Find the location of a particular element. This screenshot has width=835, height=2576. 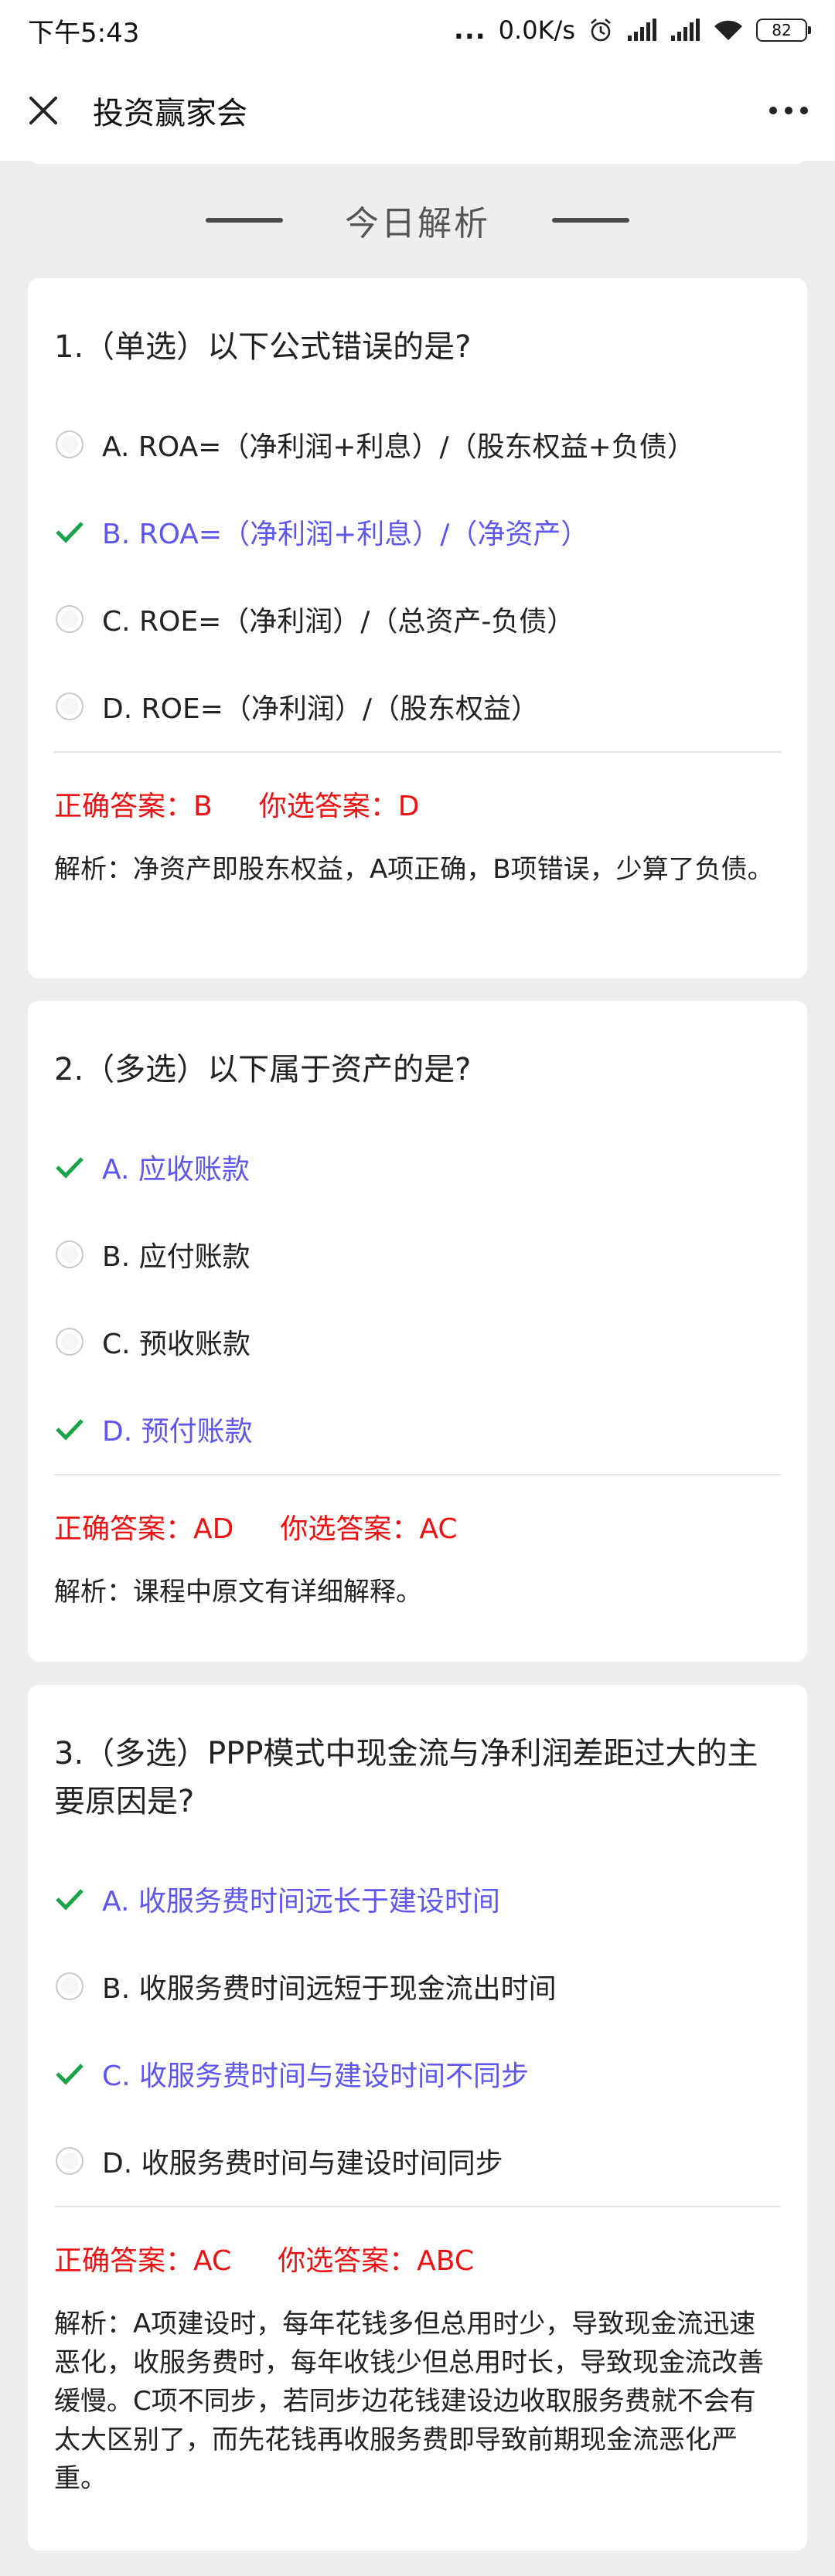

option-c: C. 预收账款 is located at coordinates (417, 1341).